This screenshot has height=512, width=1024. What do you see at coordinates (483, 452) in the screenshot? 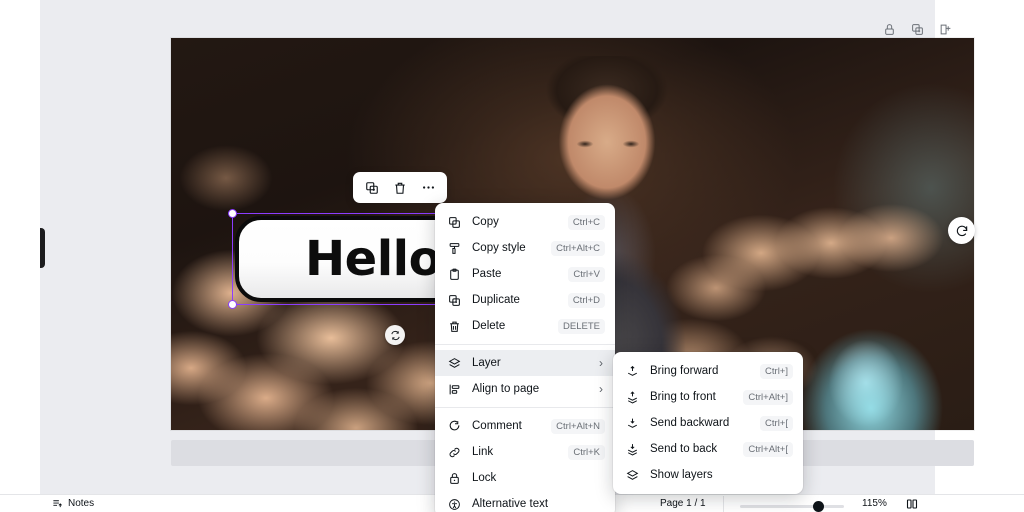
I see `menu-item-label: Link` at bounding box center [483, 452].